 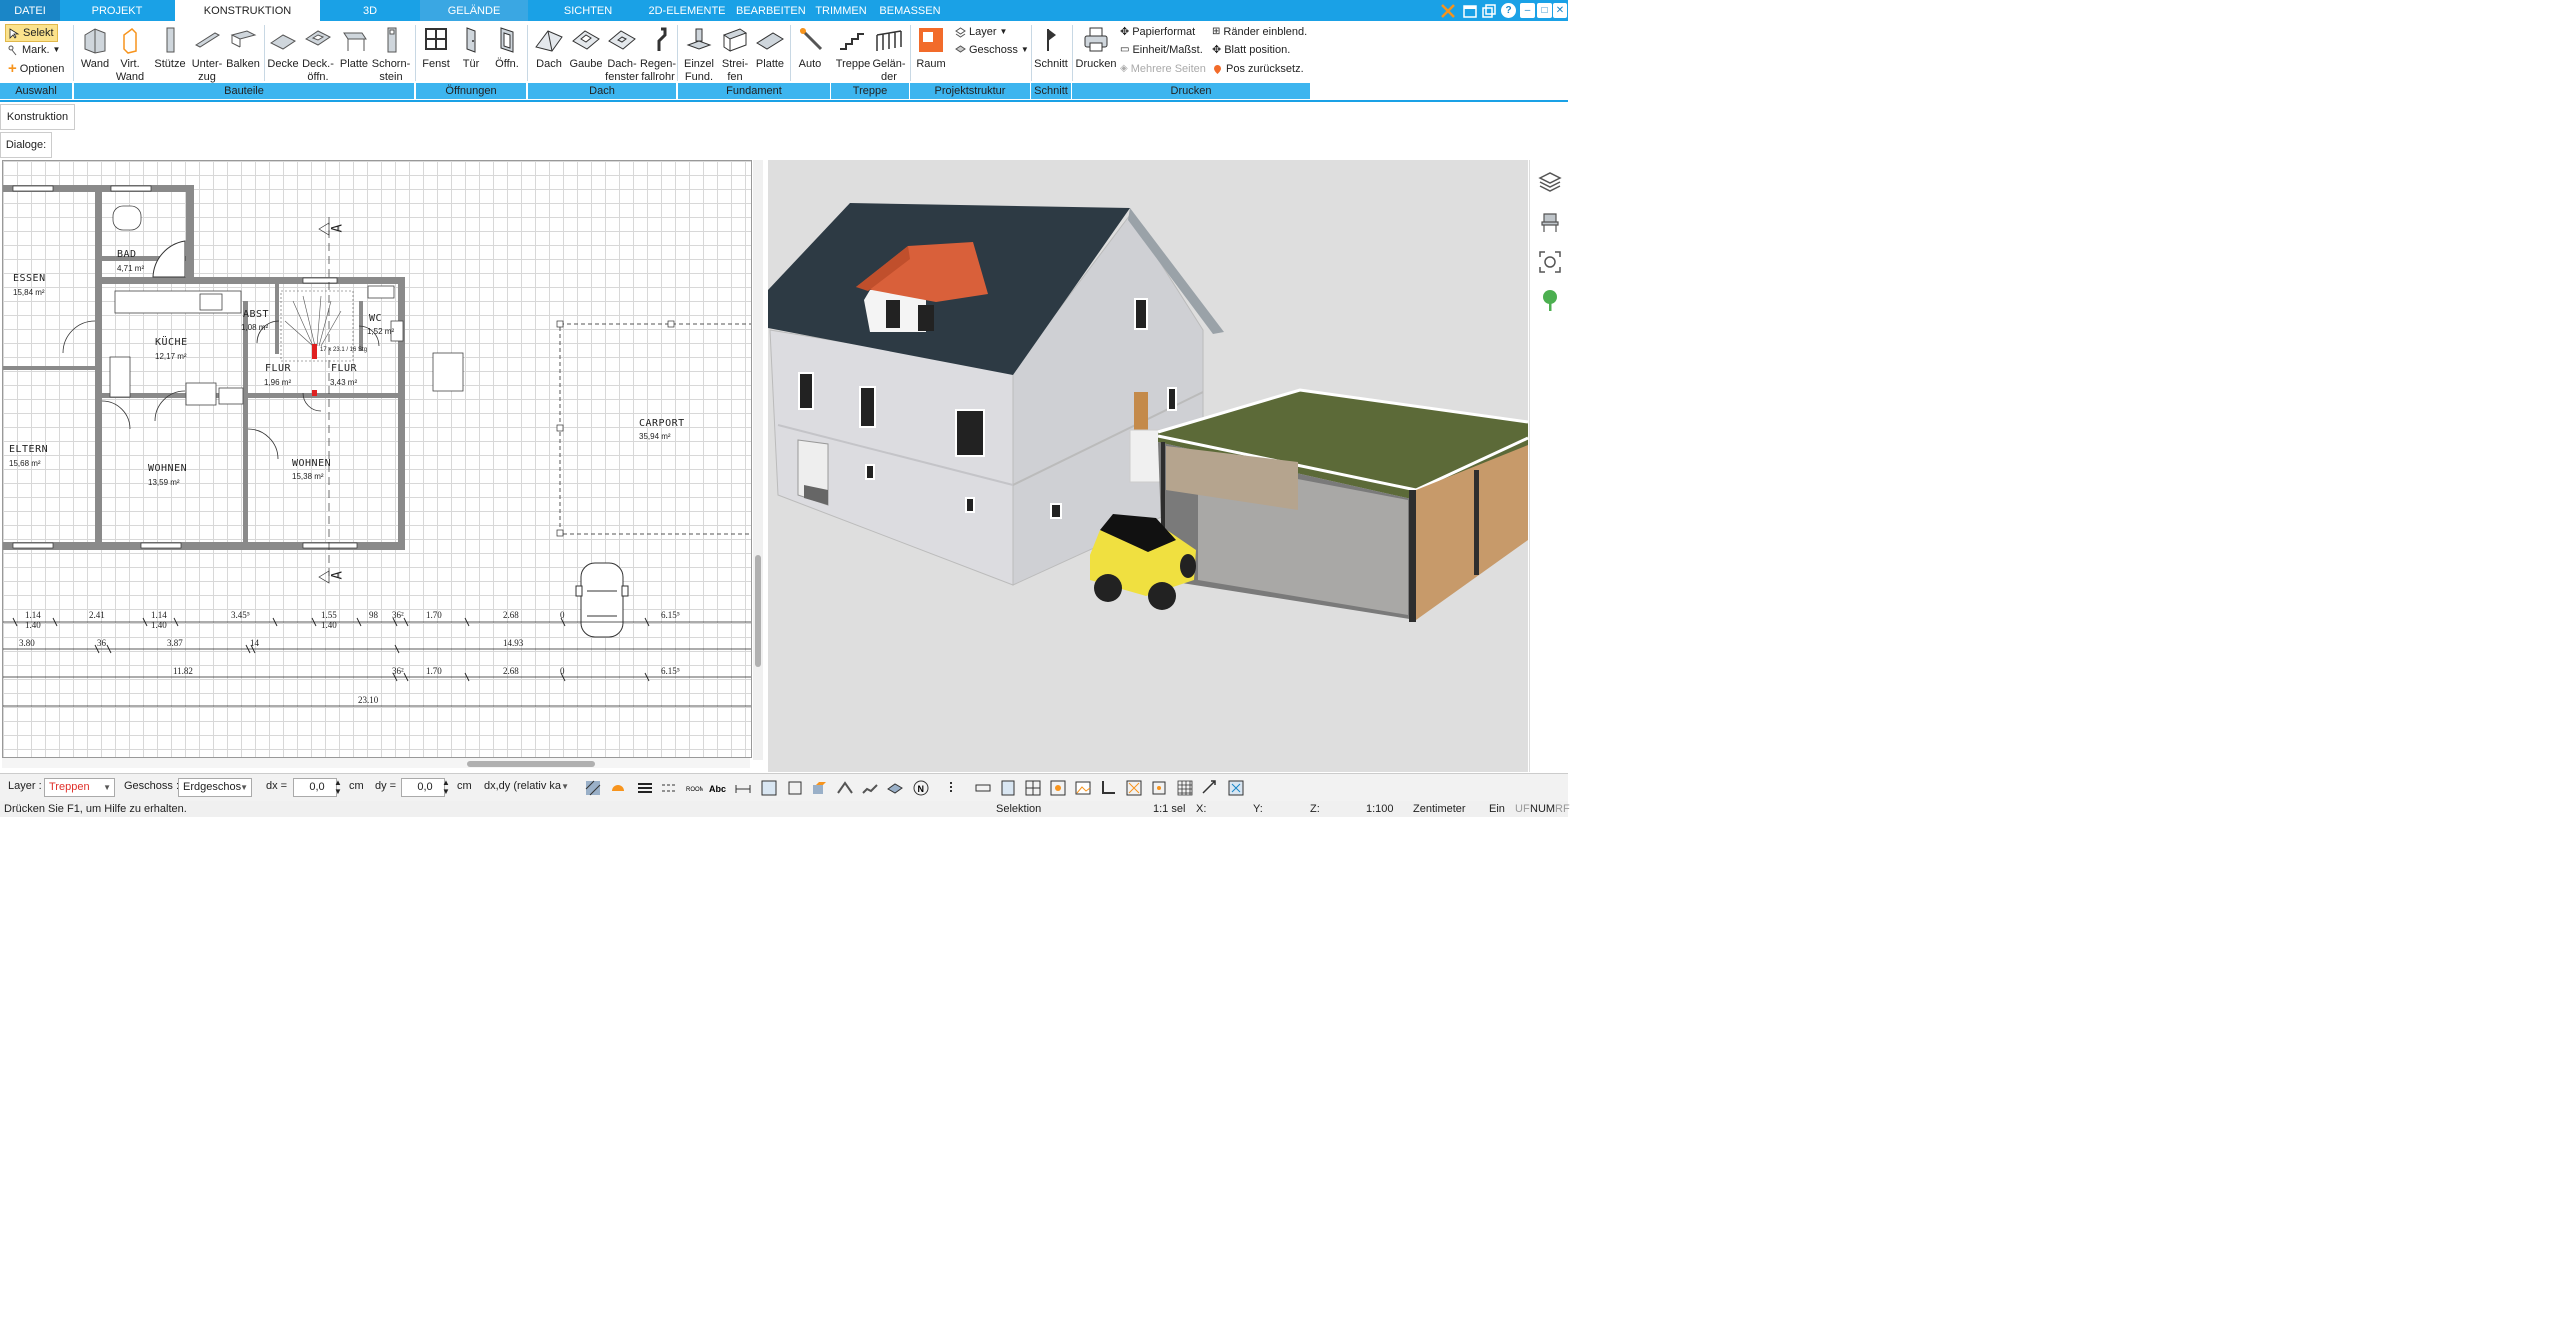 I want to click on fill-icon, so click(x=618, y=788).